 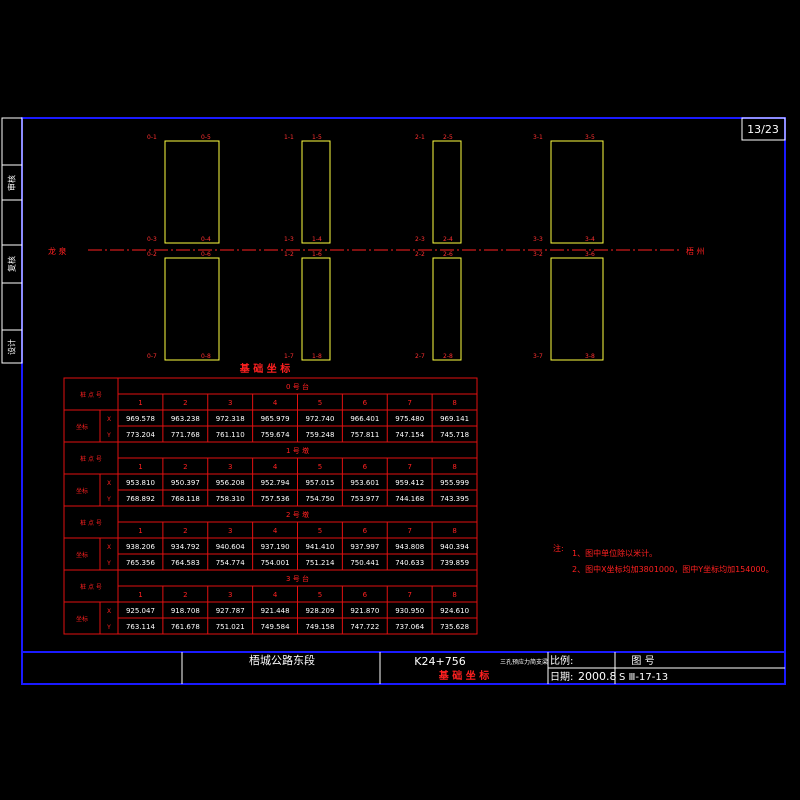 I want to click on corner-label: 3-4, so click(x=590, y=239).